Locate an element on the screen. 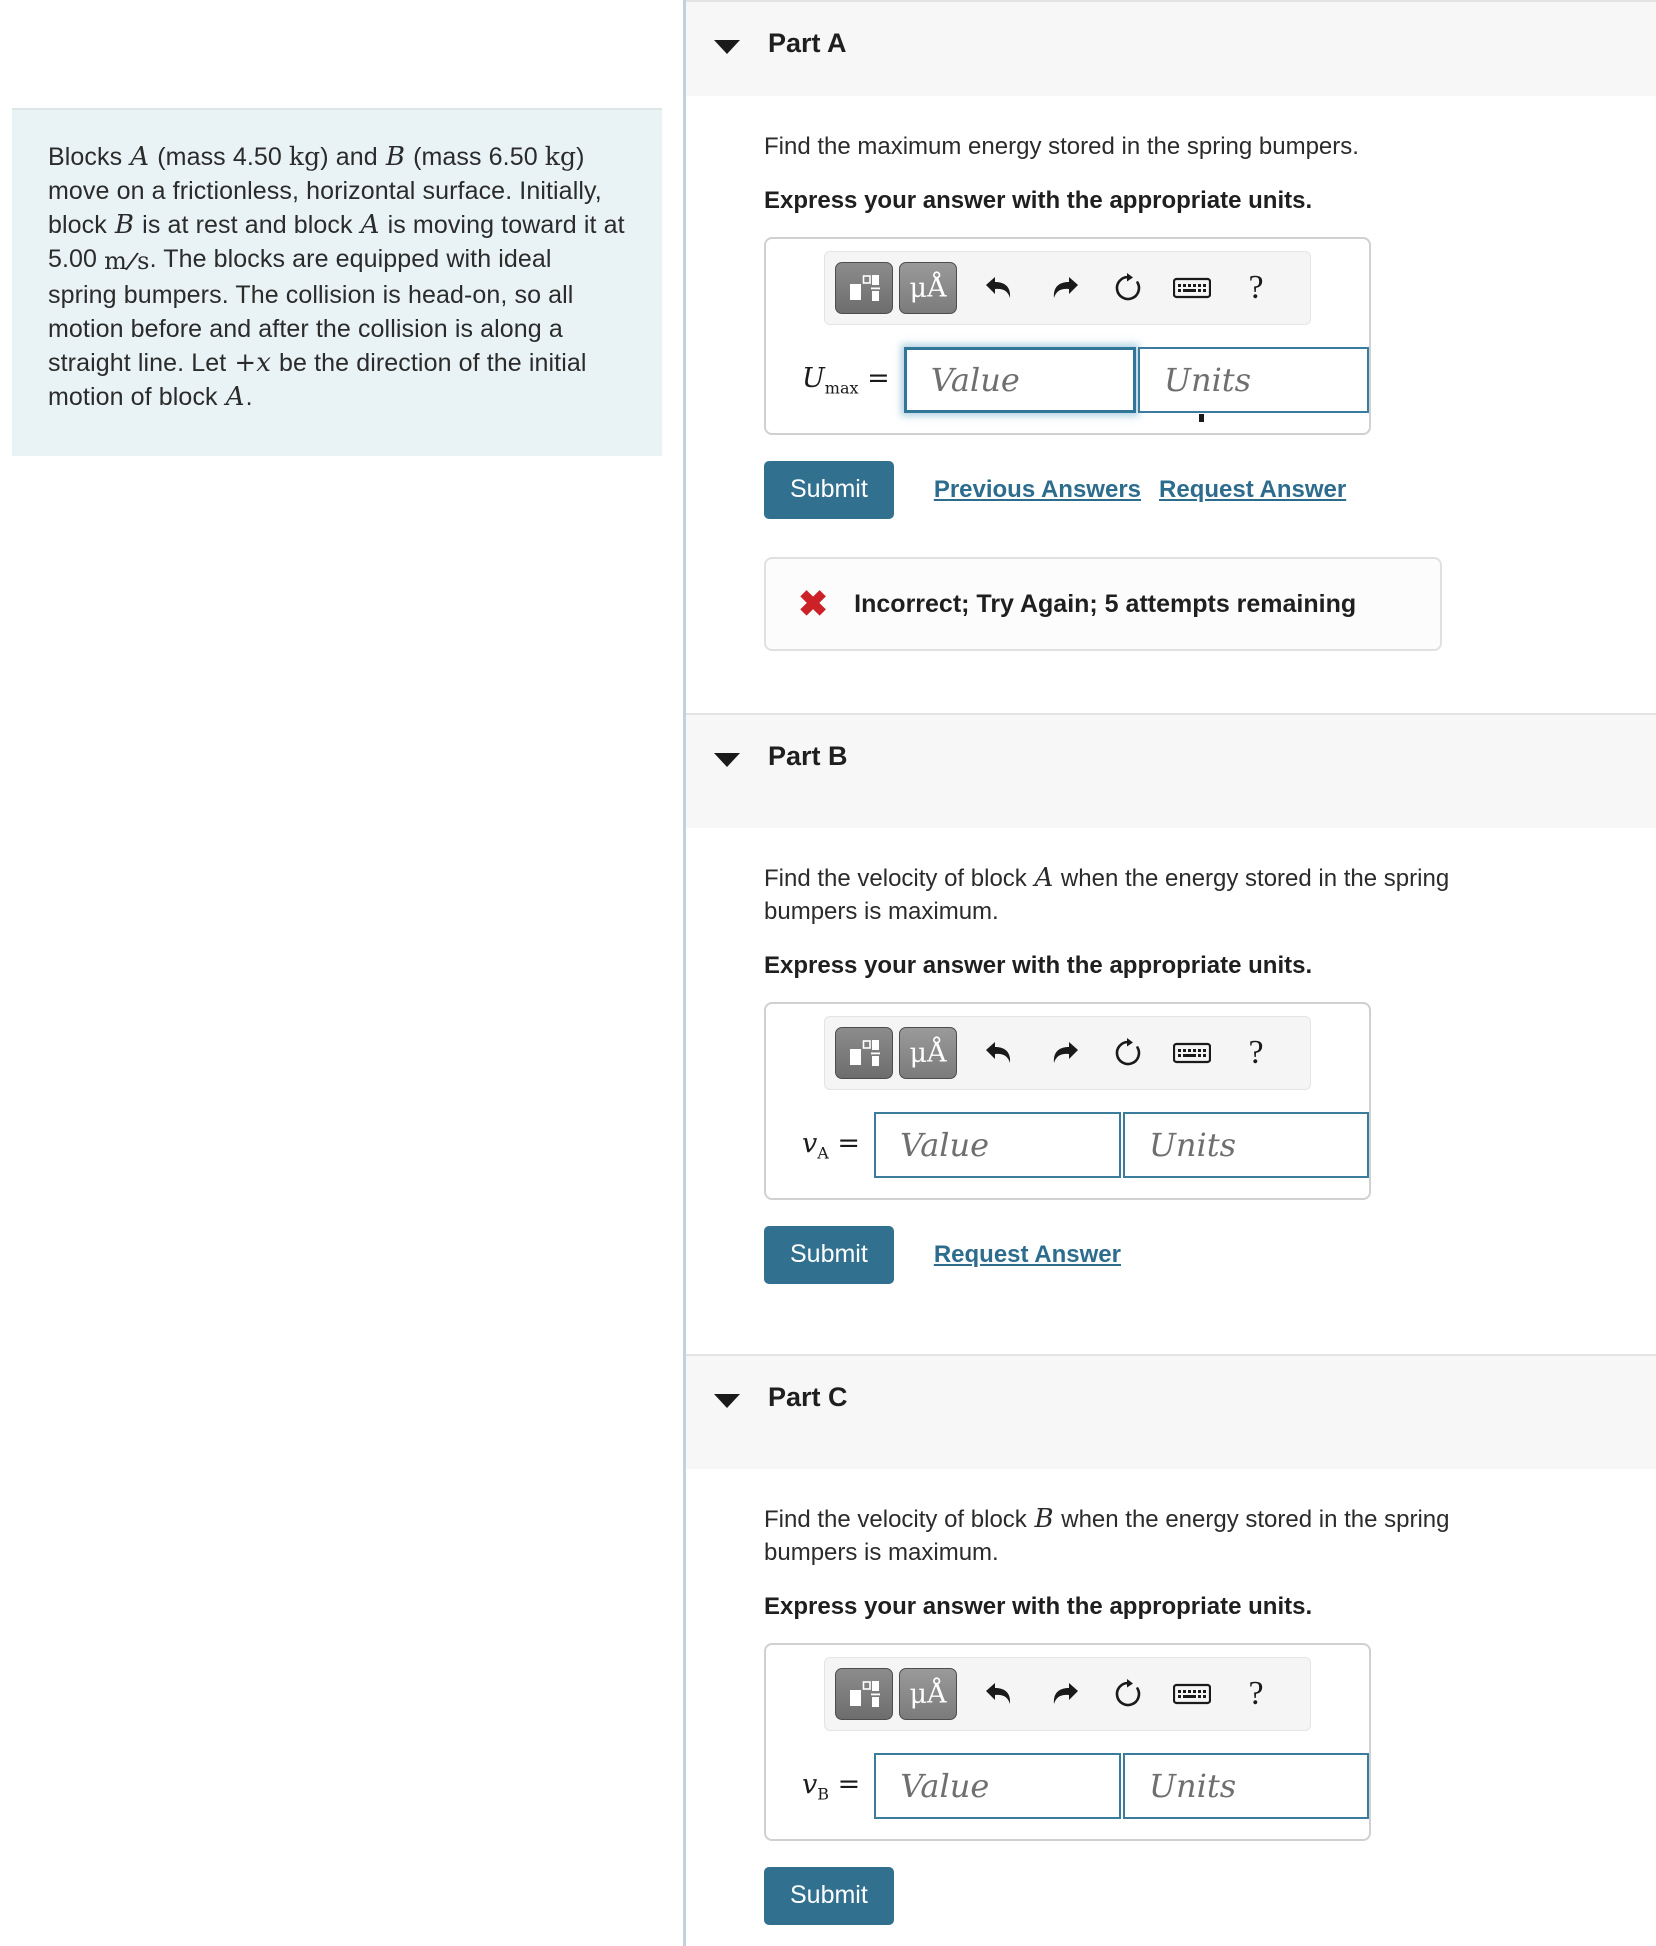  part-b-submit-row: Submit Request Answer is located at coordinates (1210, 1242).